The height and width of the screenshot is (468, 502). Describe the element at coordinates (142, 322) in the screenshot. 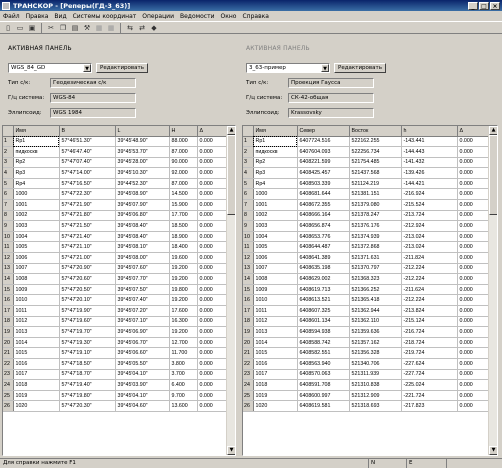

I see `table-cell: 39°45'07.10"` at that location.